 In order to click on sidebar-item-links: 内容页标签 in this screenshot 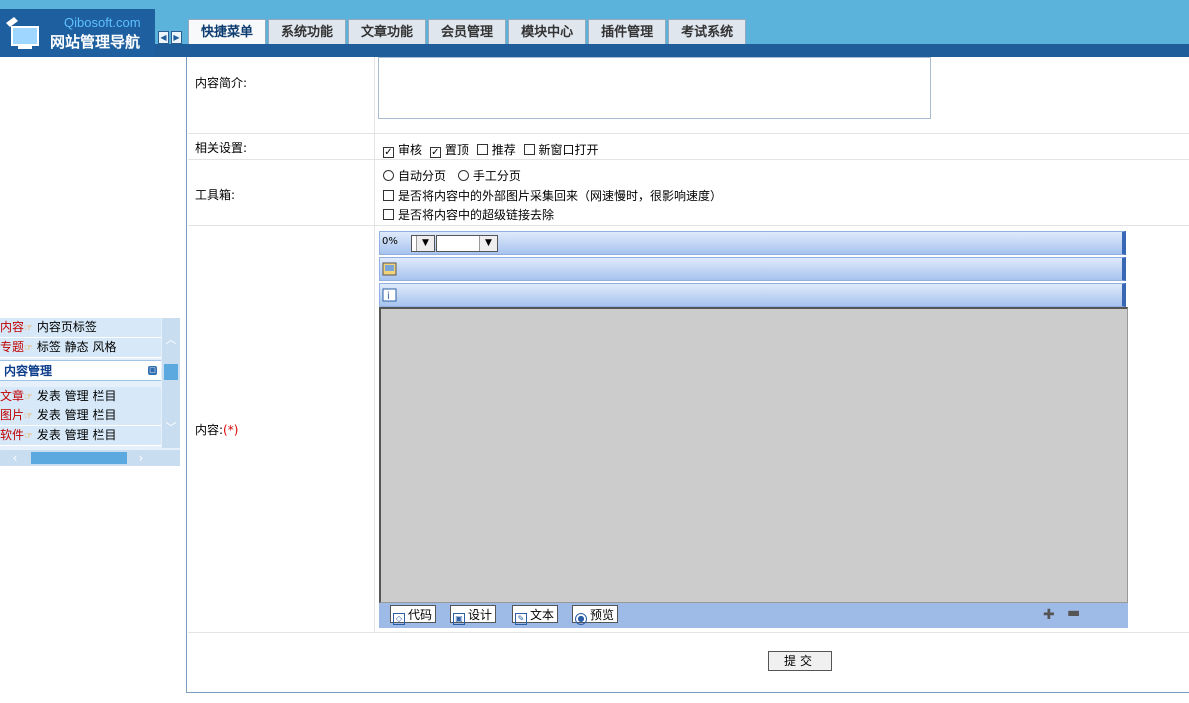, I will do `click(67, 327)`.